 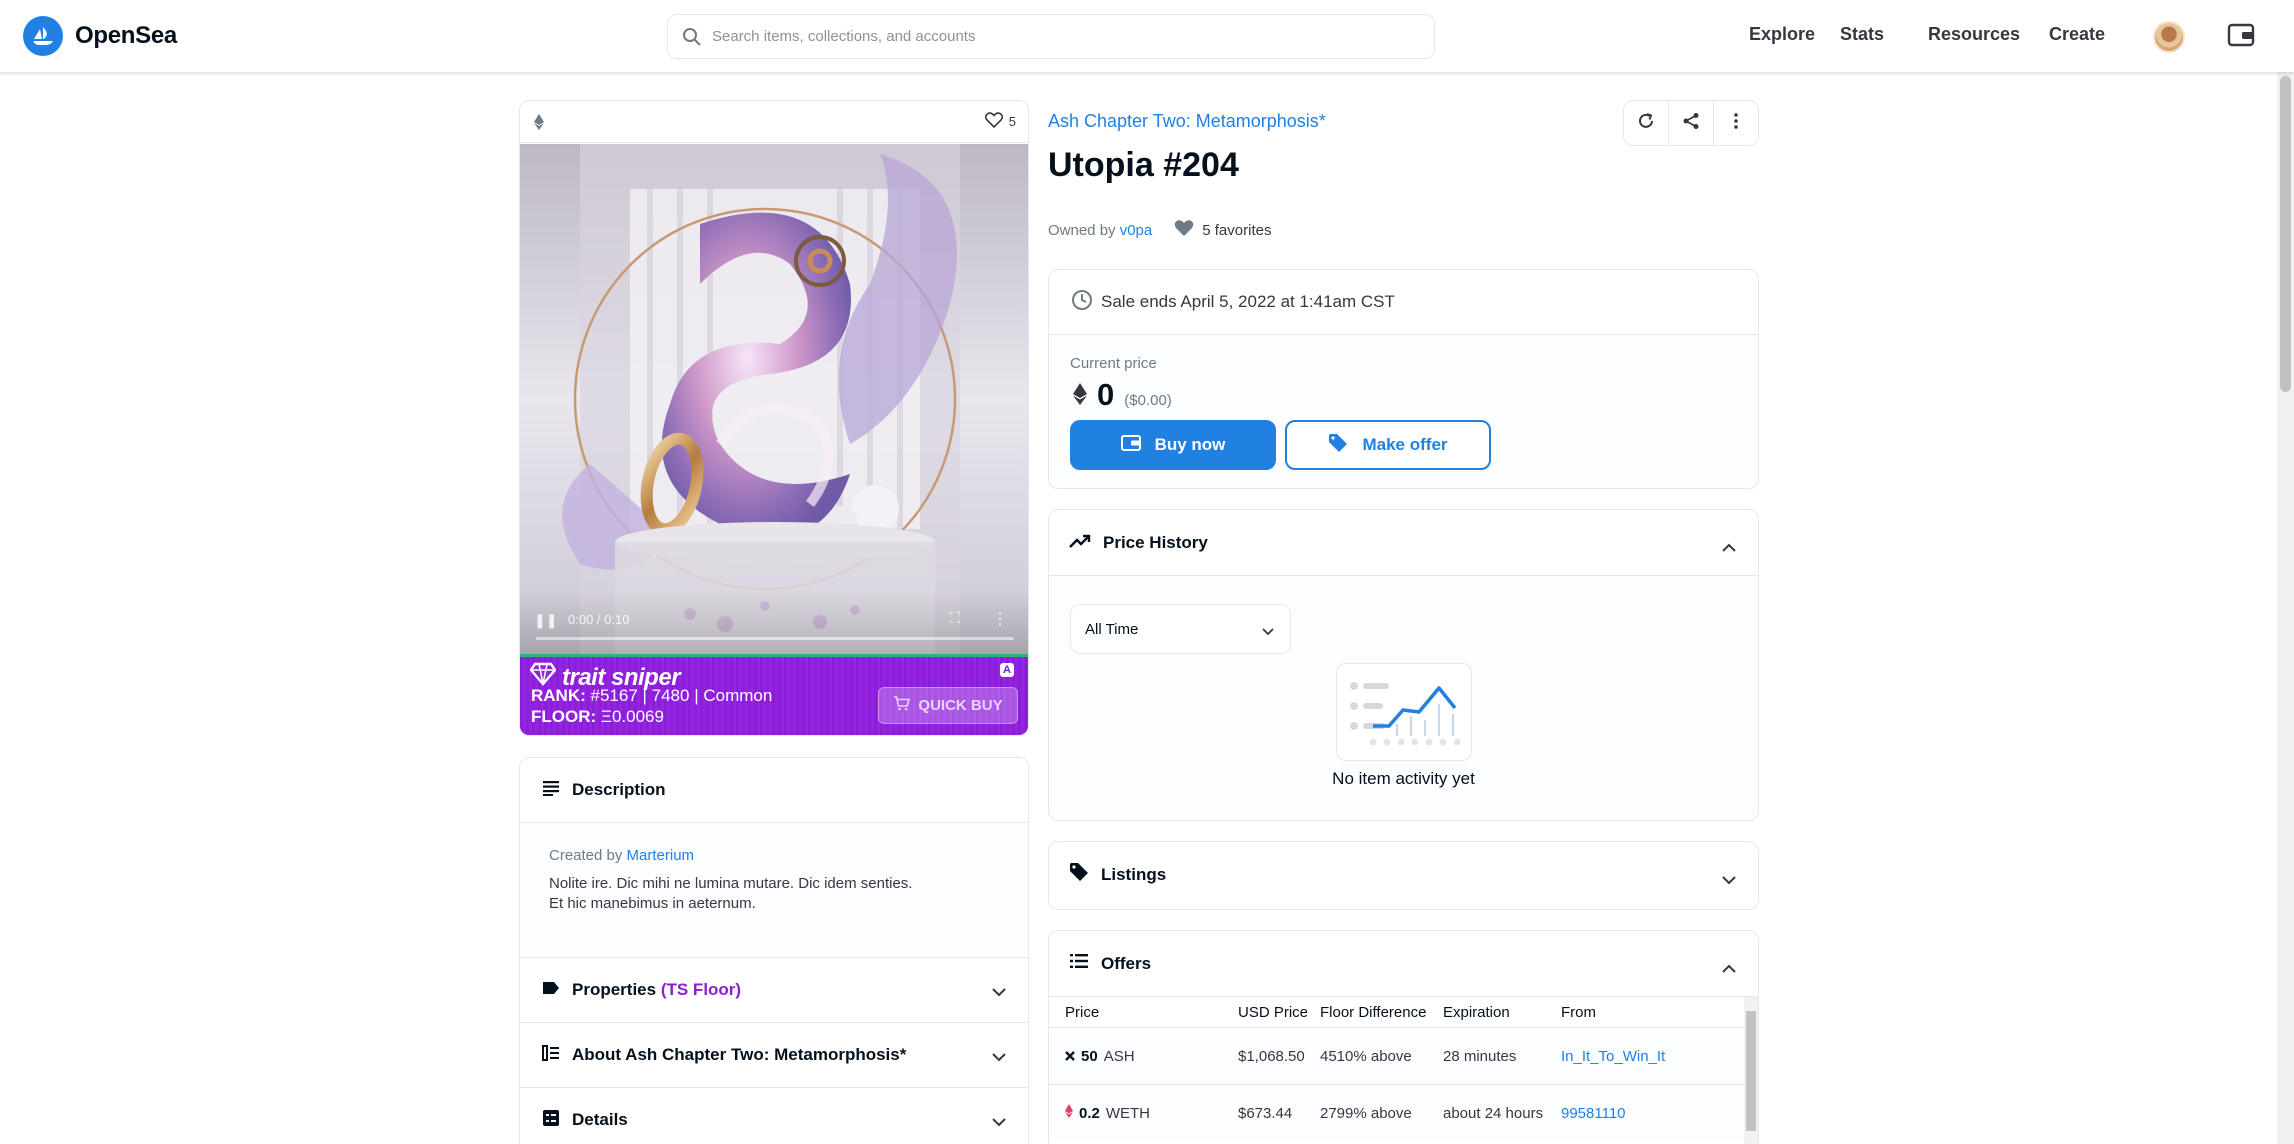 What do you see at coordinates (1136, 230) in the screenshot?
I see `owner-link: v0pa` at bounding box center [1136, 230].